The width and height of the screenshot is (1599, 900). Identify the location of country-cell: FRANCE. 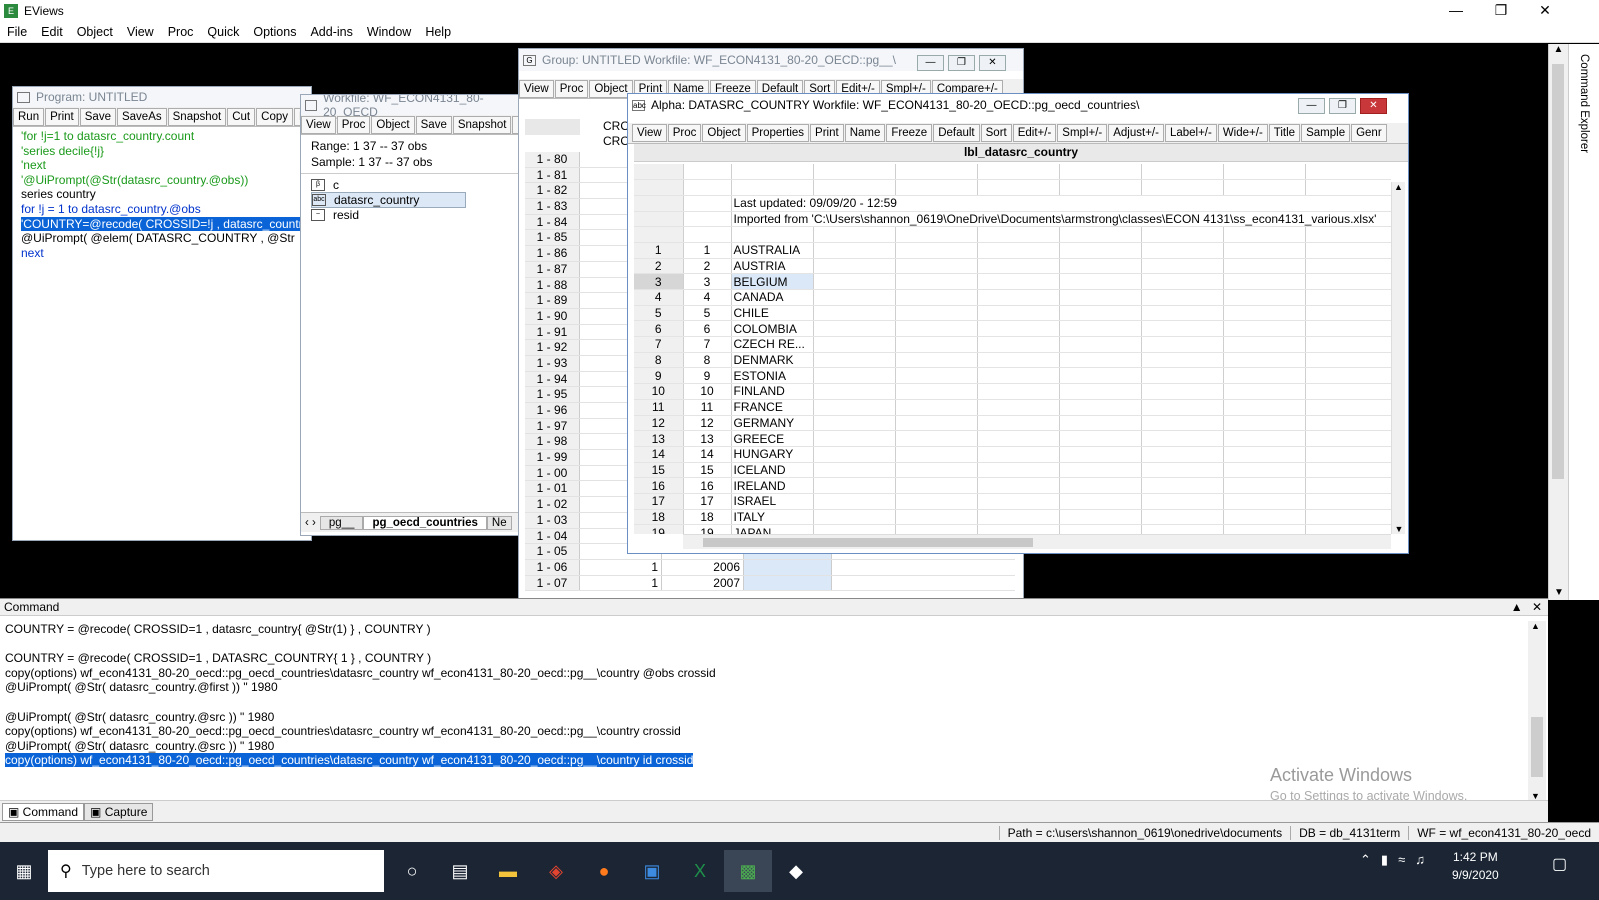
(772, 407).